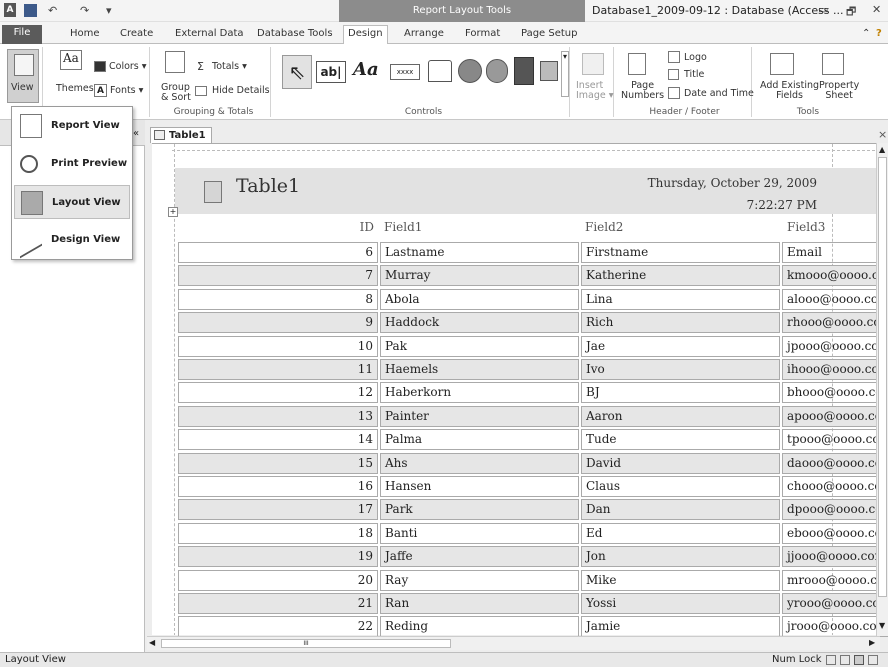 The width and height of the screenshot is (888, 667). I want to click on cell-field2: Ed, so click(680, 533).